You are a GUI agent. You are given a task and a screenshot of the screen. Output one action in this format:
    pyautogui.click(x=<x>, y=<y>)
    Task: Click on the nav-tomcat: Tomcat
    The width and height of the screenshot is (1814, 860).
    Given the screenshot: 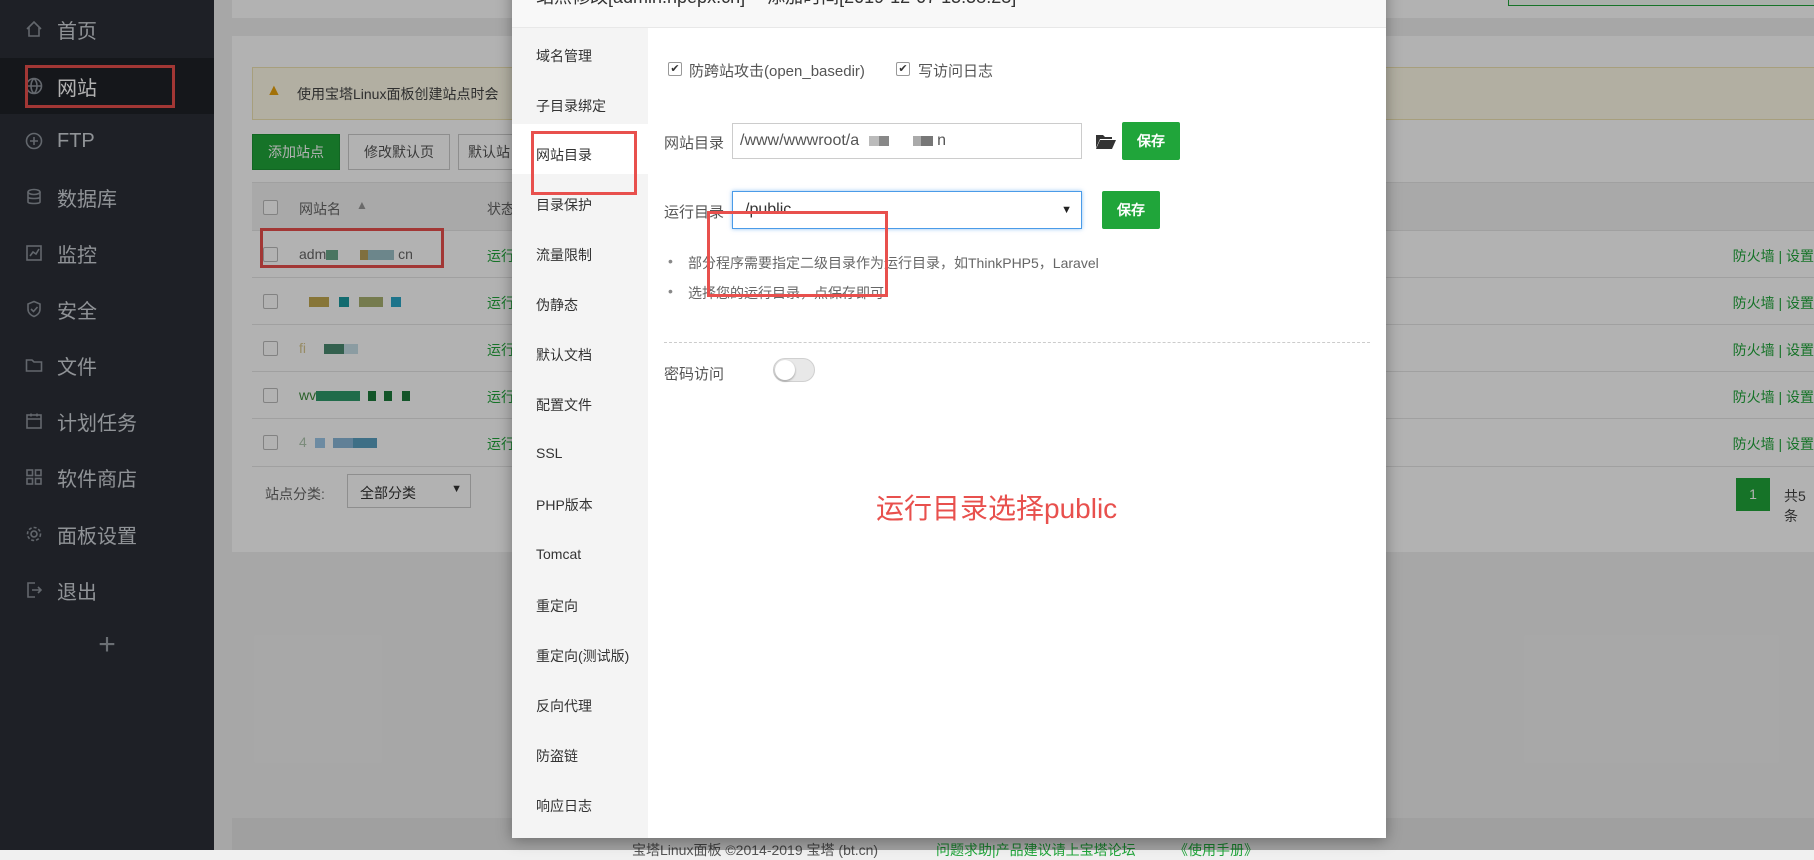 What is the action you would take?
    pyautogui.click(x=558, y=554)
    